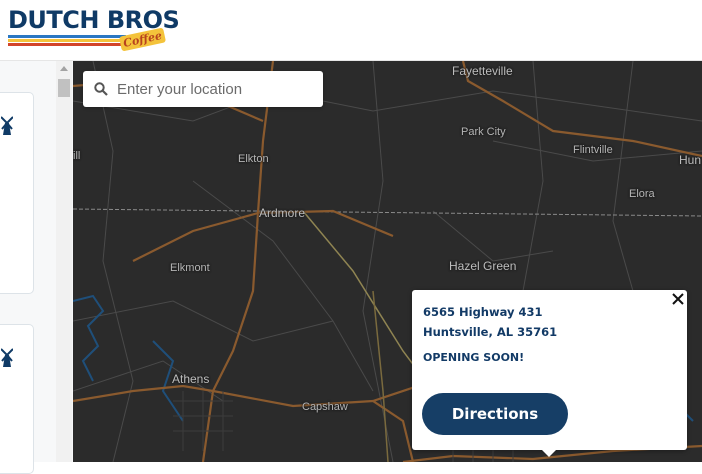 The image size is (702, 474). Describe the element at coordinates (593, 150) in the screenshot. I see `map-label-flintville: Flintville` at that location.